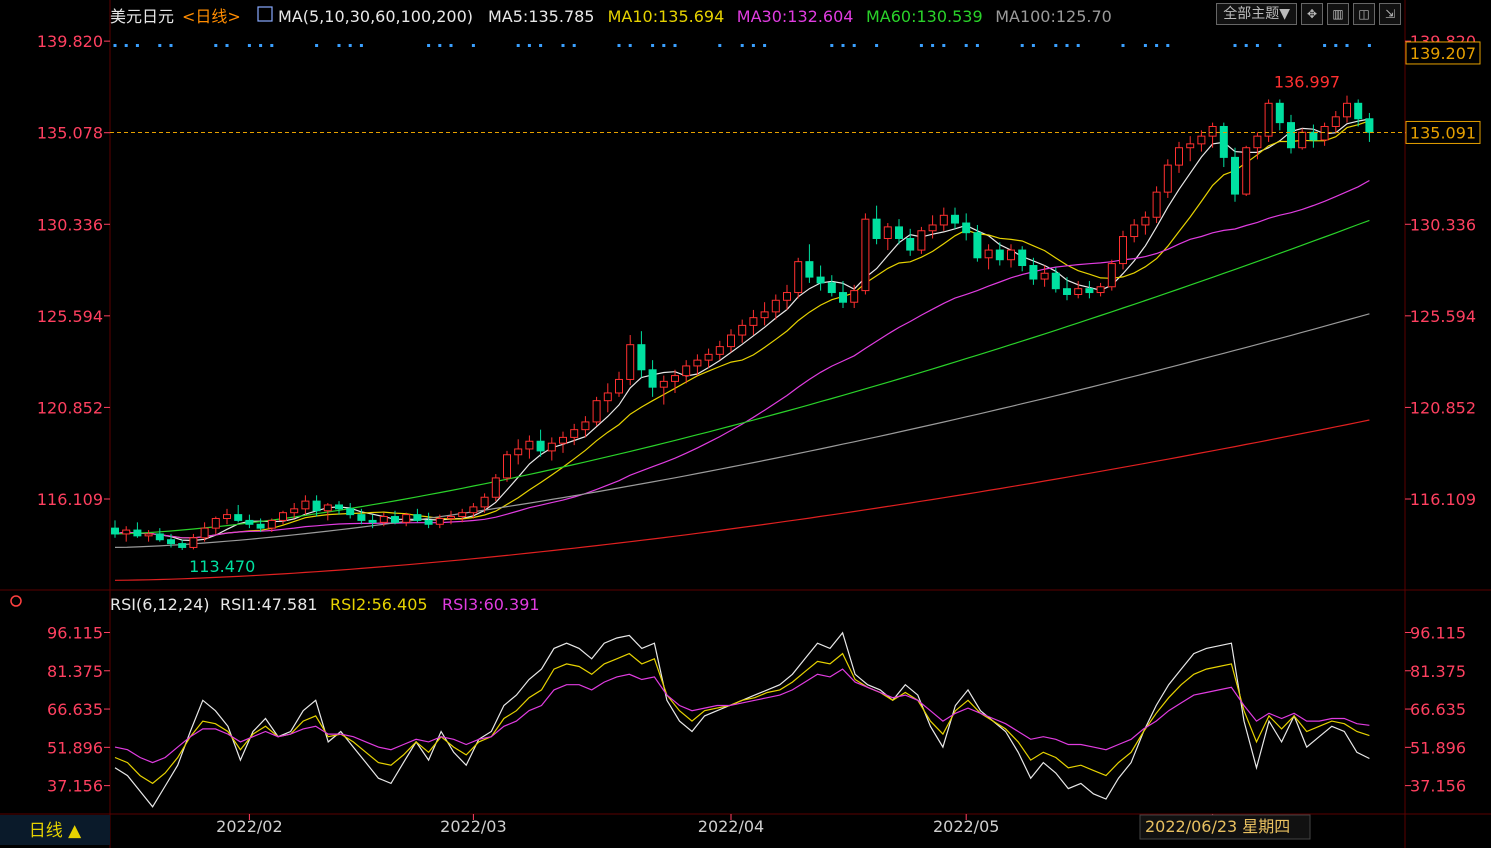 The width and height of the screenshot is (1491, 848). What do you see at coordinates (16, 601) in the screenshot?
I see `rsi-settings-icon` at bounding box center [16, 601].